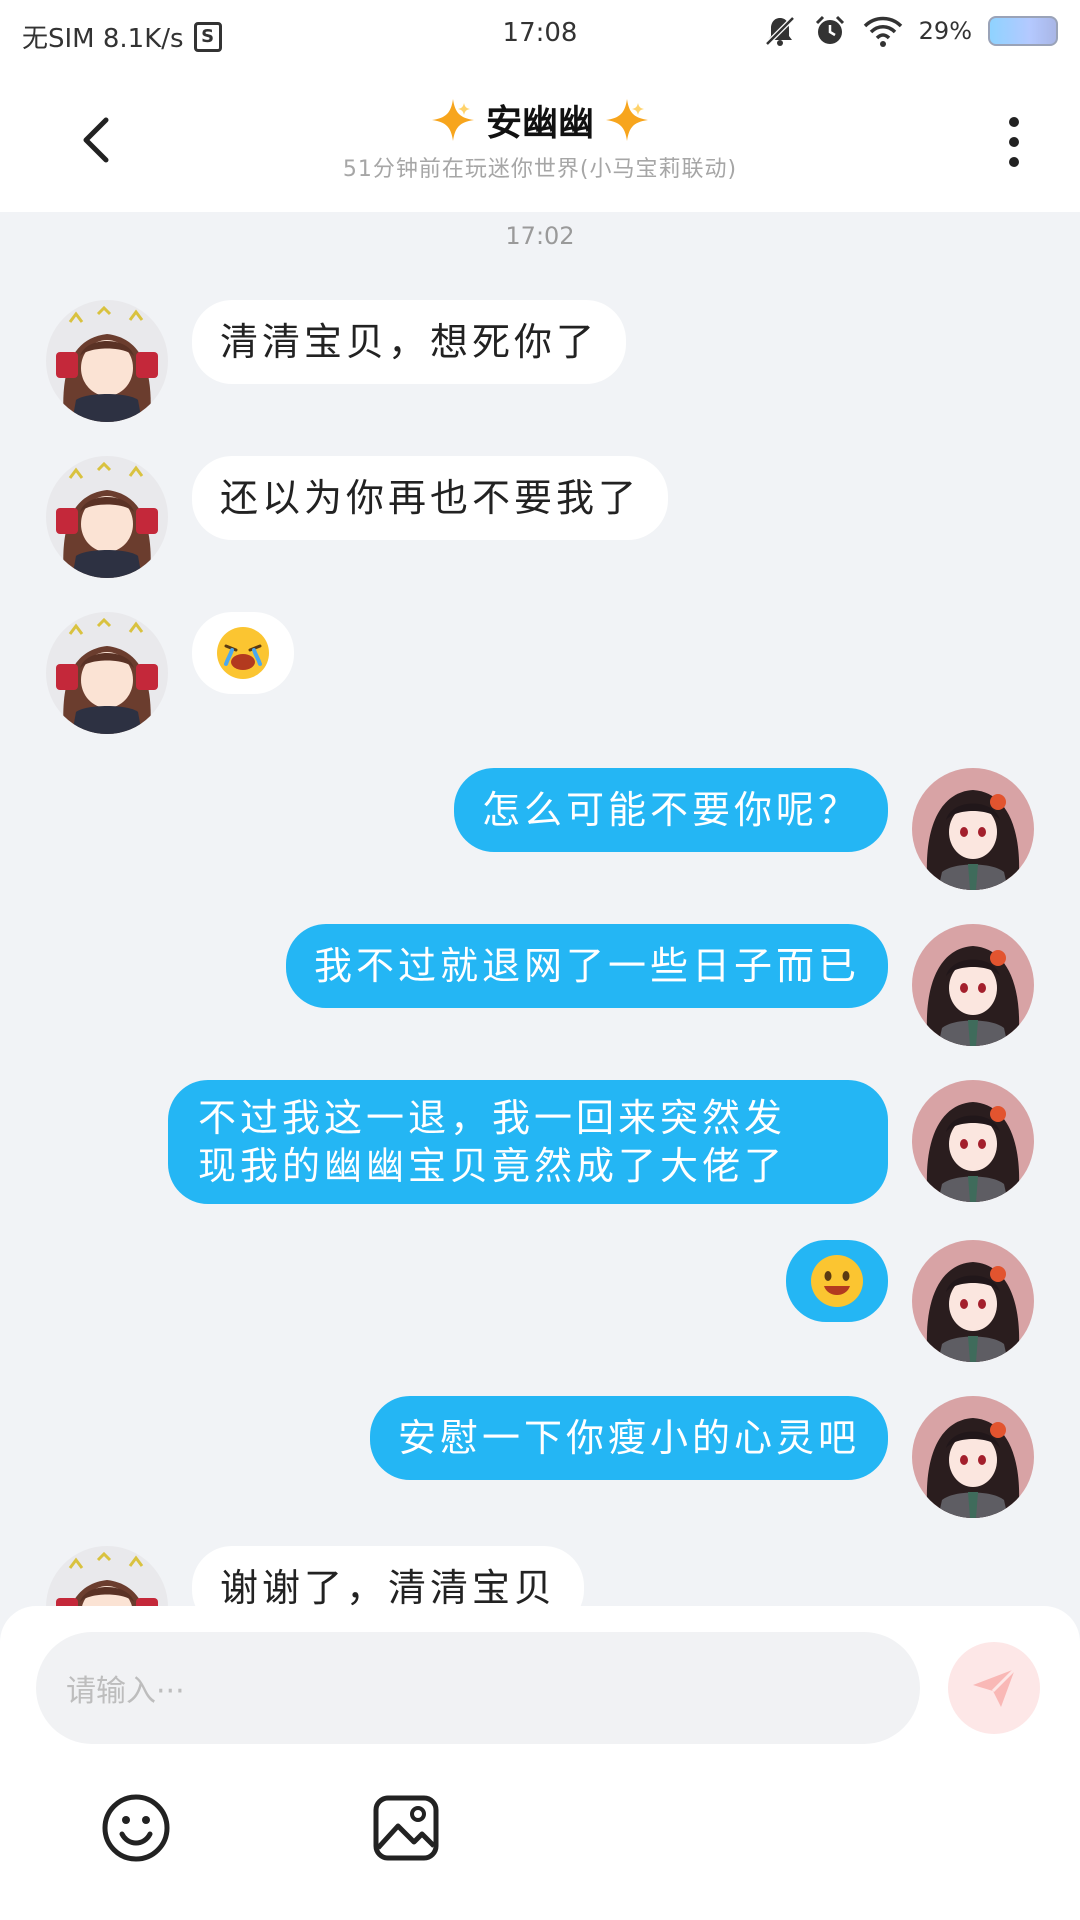 Image resolution: width=1080 pixels, height=1920 pixels. I want to click on send-button, so click(994, 1688).